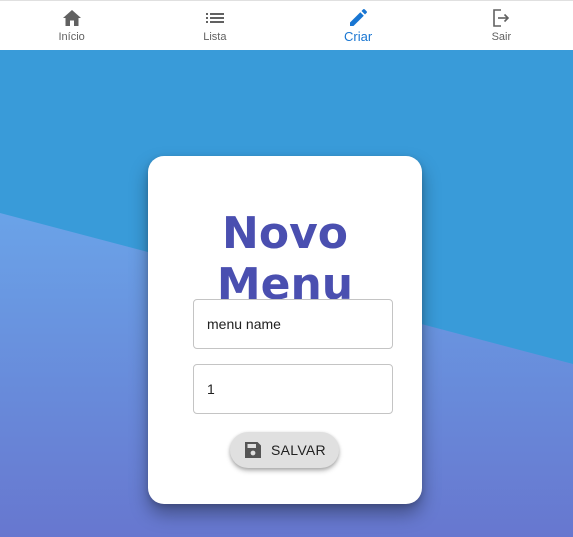 The image size is (573, 537). I want to click on nav-item-inicio: Início, so click(71, 25).